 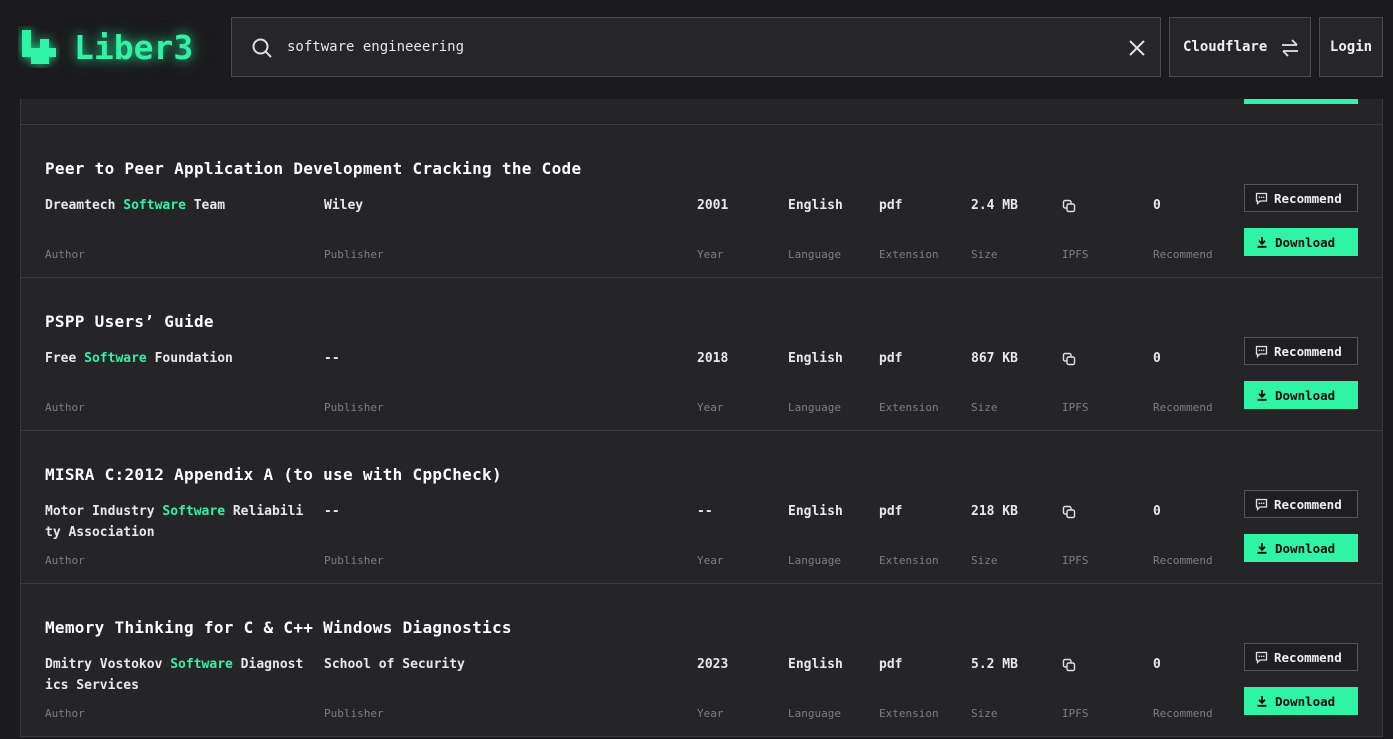 I want to click on liber3-logo-icon, so click(x=39, y=47).